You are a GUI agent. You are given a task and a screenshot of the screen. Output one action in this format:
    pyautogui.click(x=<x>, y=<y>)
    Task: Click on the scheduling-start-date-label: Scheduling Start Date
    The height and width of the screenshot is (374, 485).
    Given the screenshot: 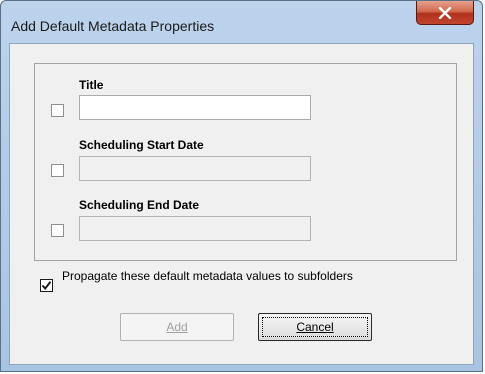 What is the action you would take?
    pyautogui.click(x=141, y=145)
    